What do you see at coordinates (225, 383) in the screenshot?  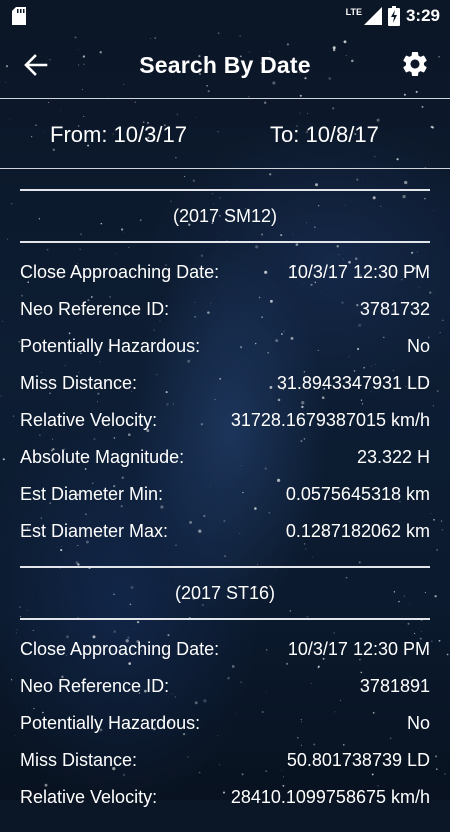 I see `detail-row: Miss Distance: 31.8943347931 LD` at bounding box center [225, 383].